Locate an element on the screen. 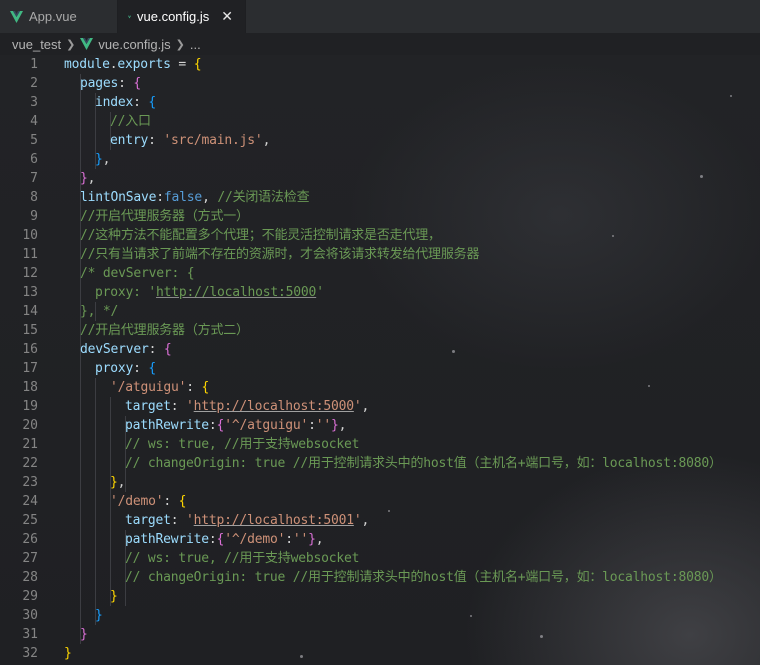  token: pages is located at coordinates (99, 83).